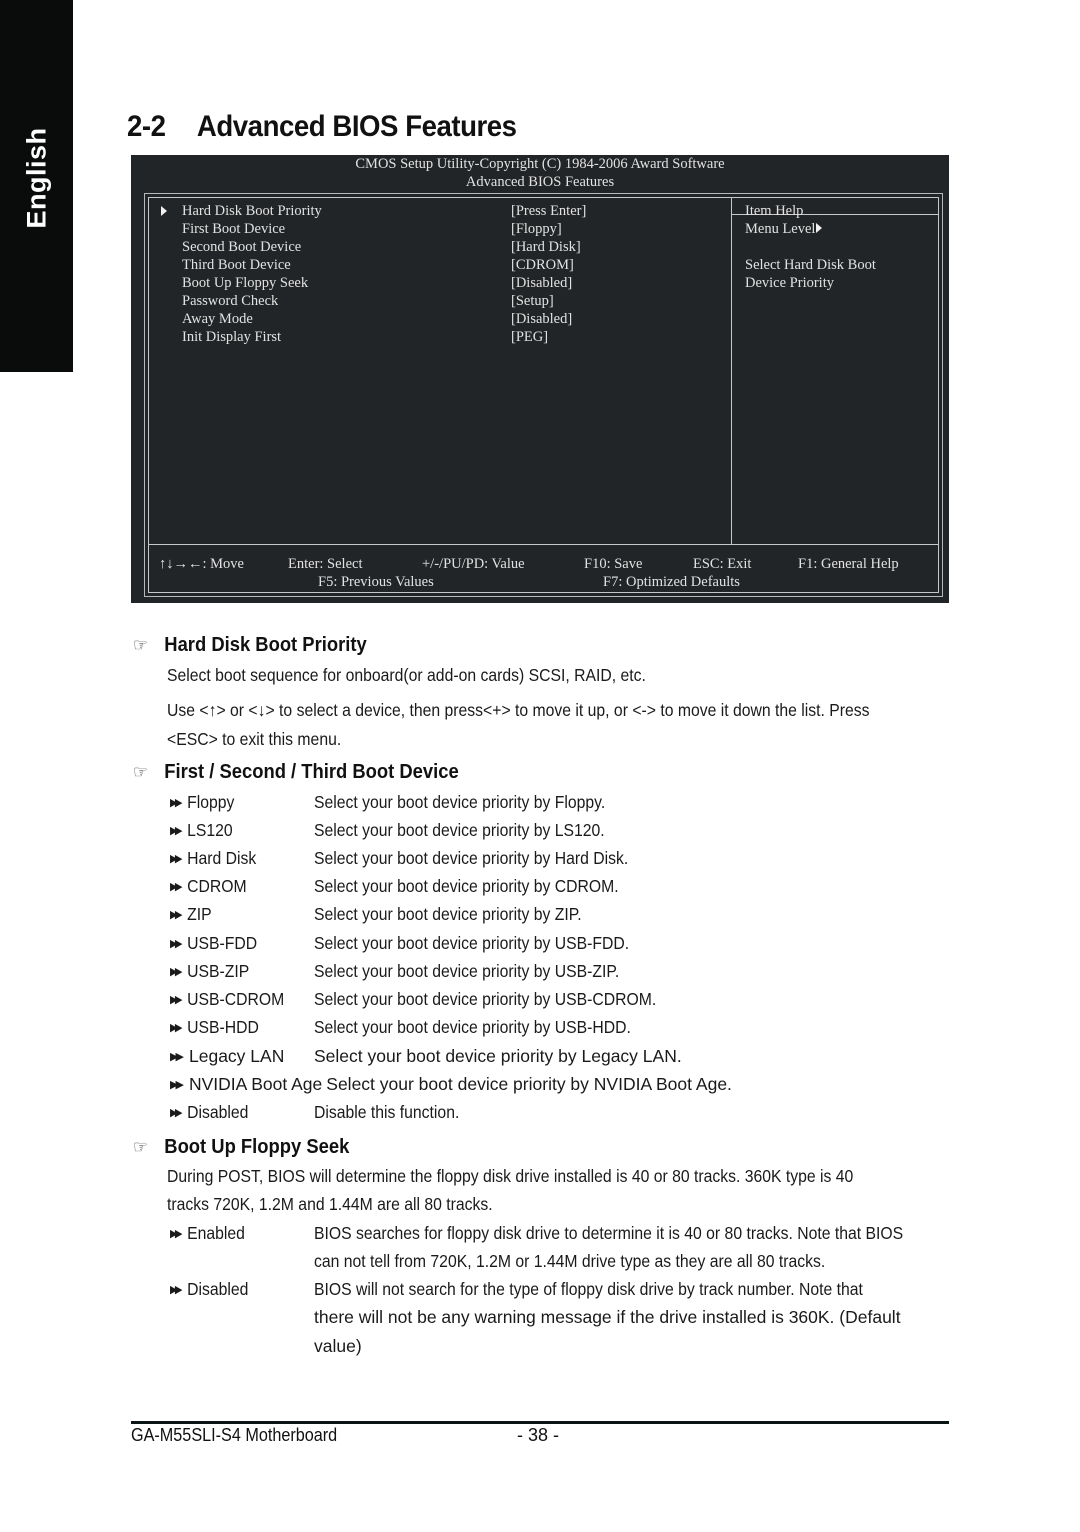 The height and width of the screenshot is (1532, 1080). What do you see at coordinates (538, 1435) in the screenshot?
I see `page-number: - 38 -` at bounding box center [538, 1435].